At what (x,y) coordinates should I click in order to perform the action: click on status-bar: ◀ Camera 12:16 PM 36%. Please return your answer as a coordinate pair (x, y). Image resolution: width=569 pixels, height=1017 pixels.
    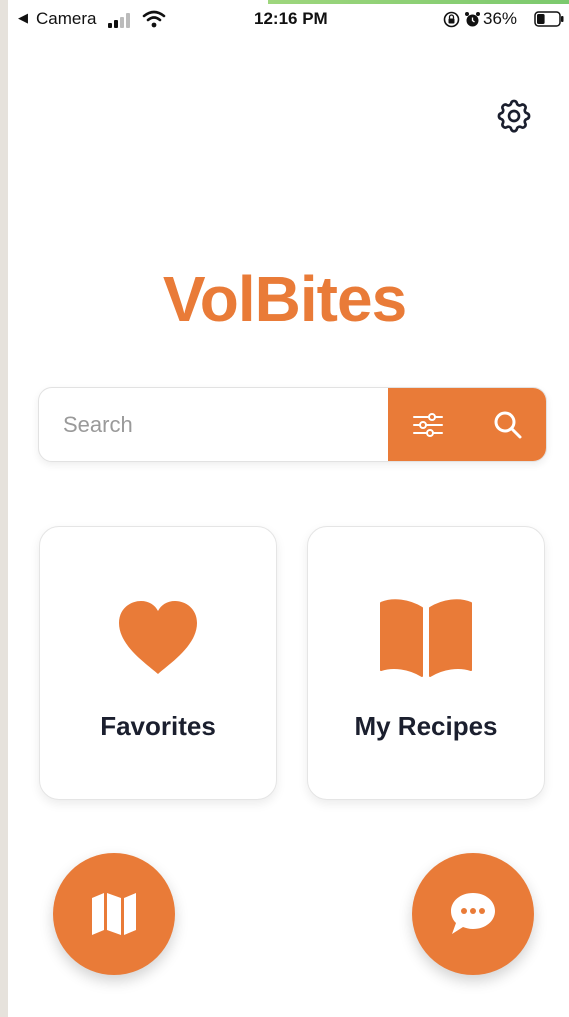
    Looking at the image, I should click on (288, 21).